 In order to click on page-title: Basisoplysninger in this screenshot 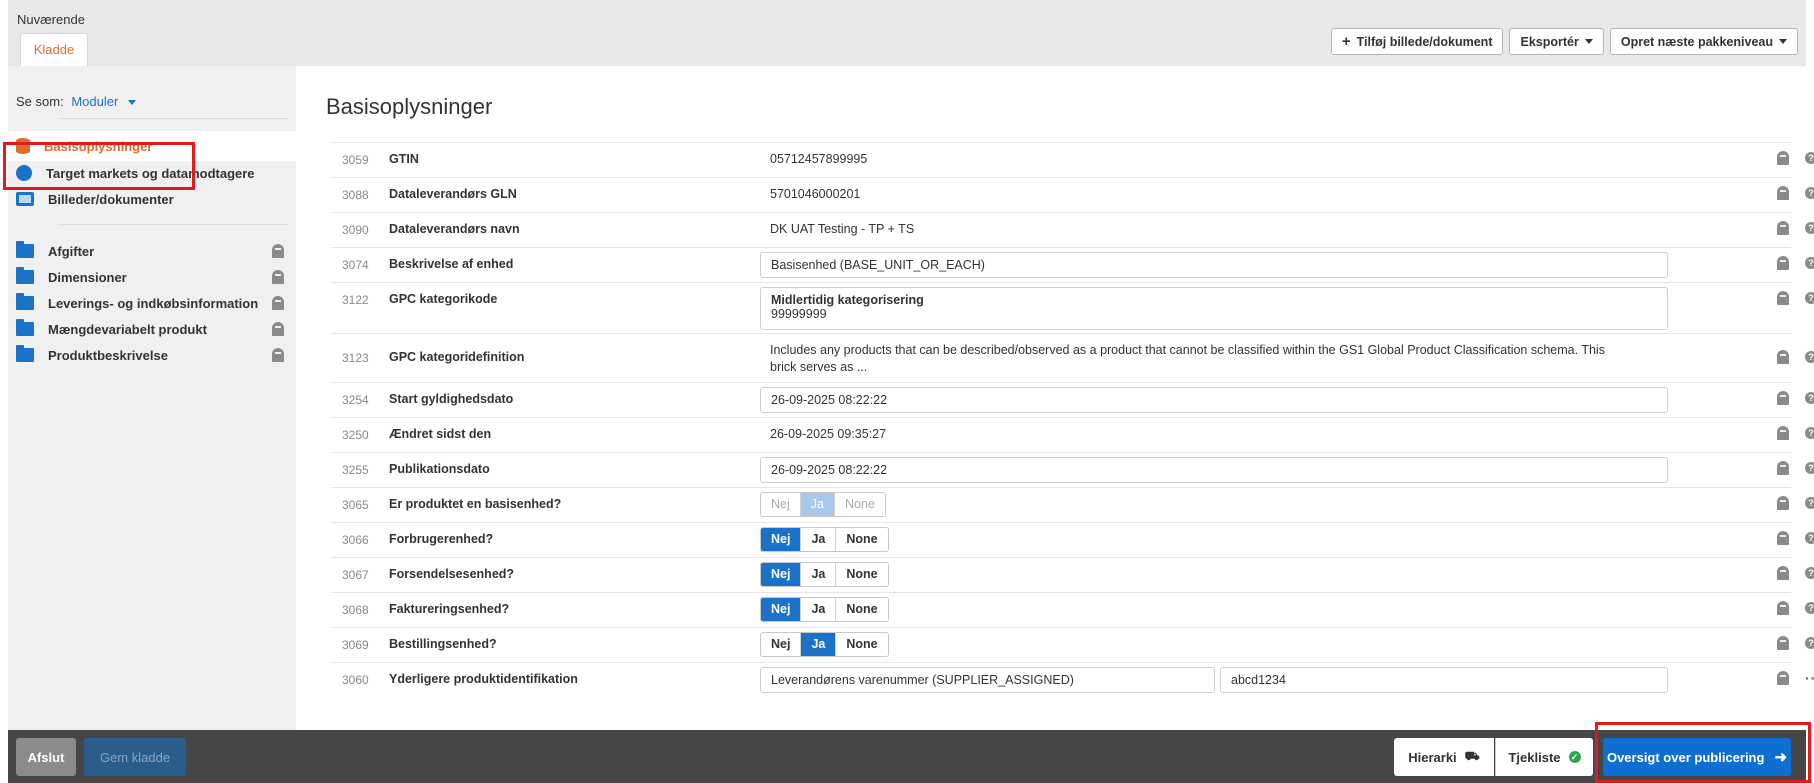, I will do `click(409, 106)`.